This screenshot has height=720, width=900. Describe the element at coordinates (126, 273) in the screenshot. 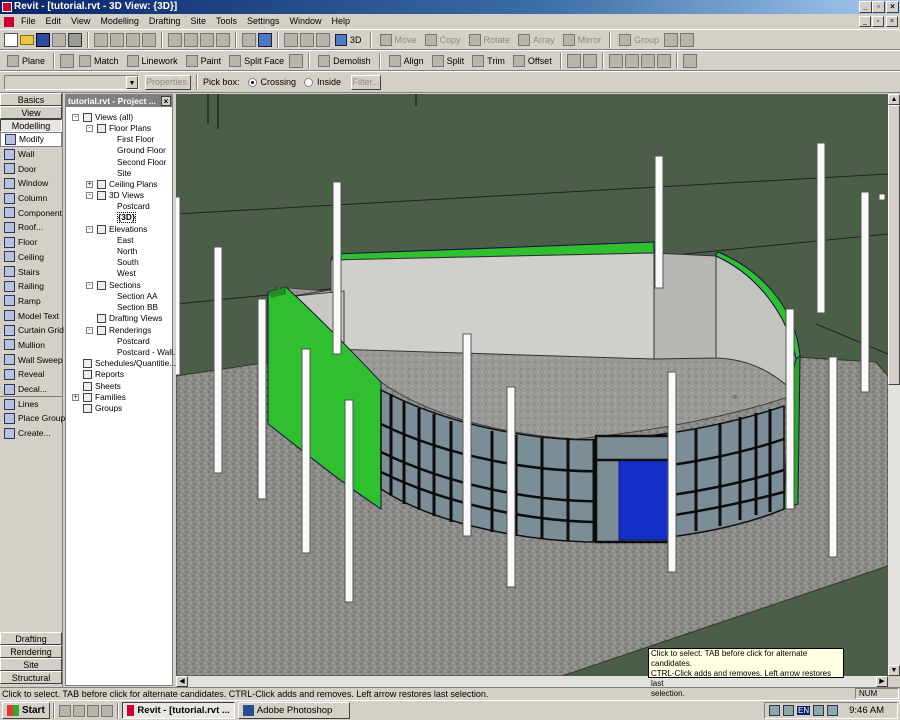

I see `browser-node-el-west: West` at that location.